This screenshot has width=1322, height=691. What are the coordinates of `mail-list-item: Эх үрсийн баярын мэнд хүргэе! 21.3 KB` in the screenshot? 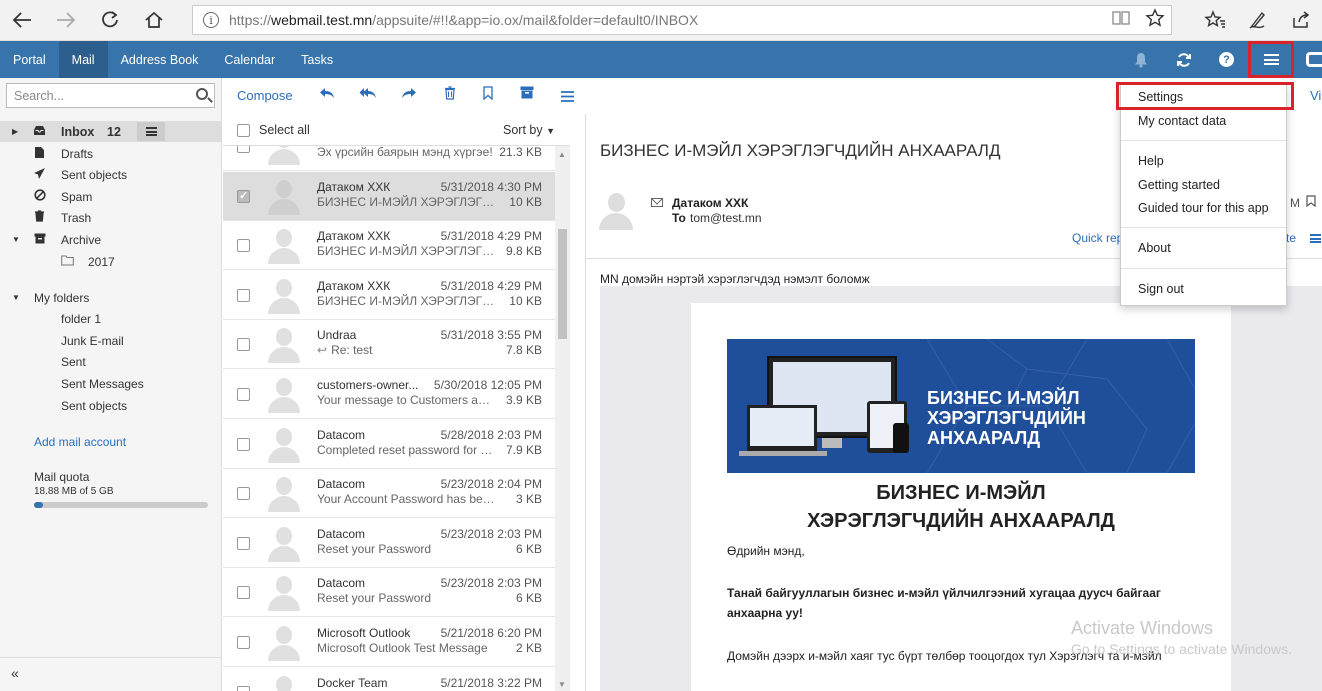 It's located at (389, 158).